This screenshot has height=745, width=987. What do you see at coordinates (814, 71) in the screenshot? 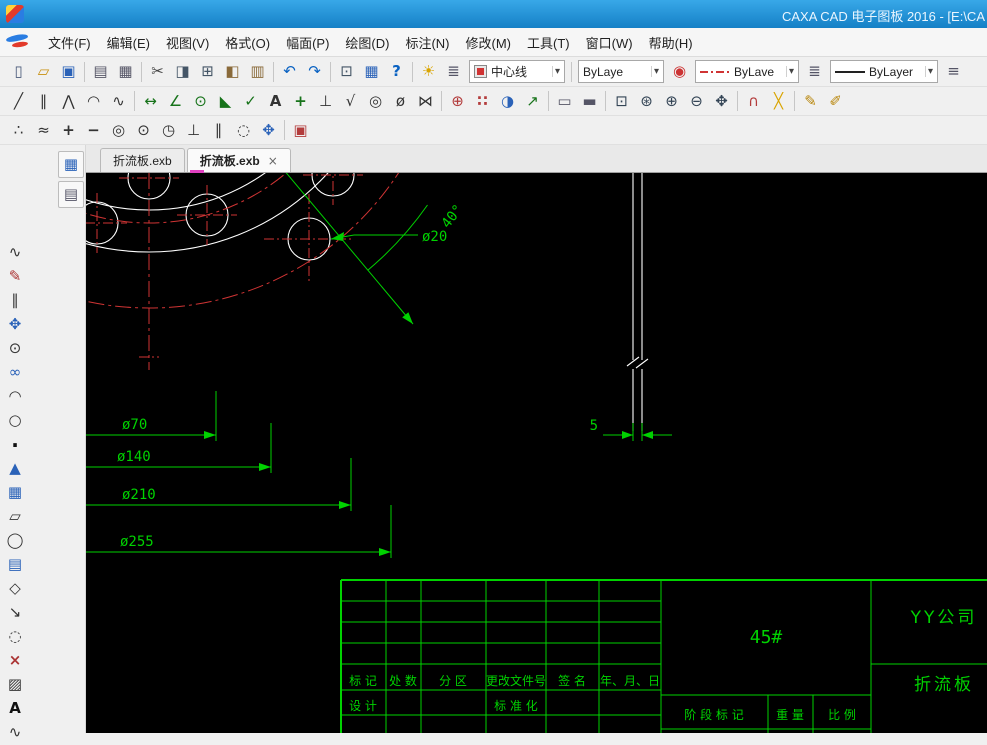
I see `linetype-mgr-icon` at bounding box center [814, 71].